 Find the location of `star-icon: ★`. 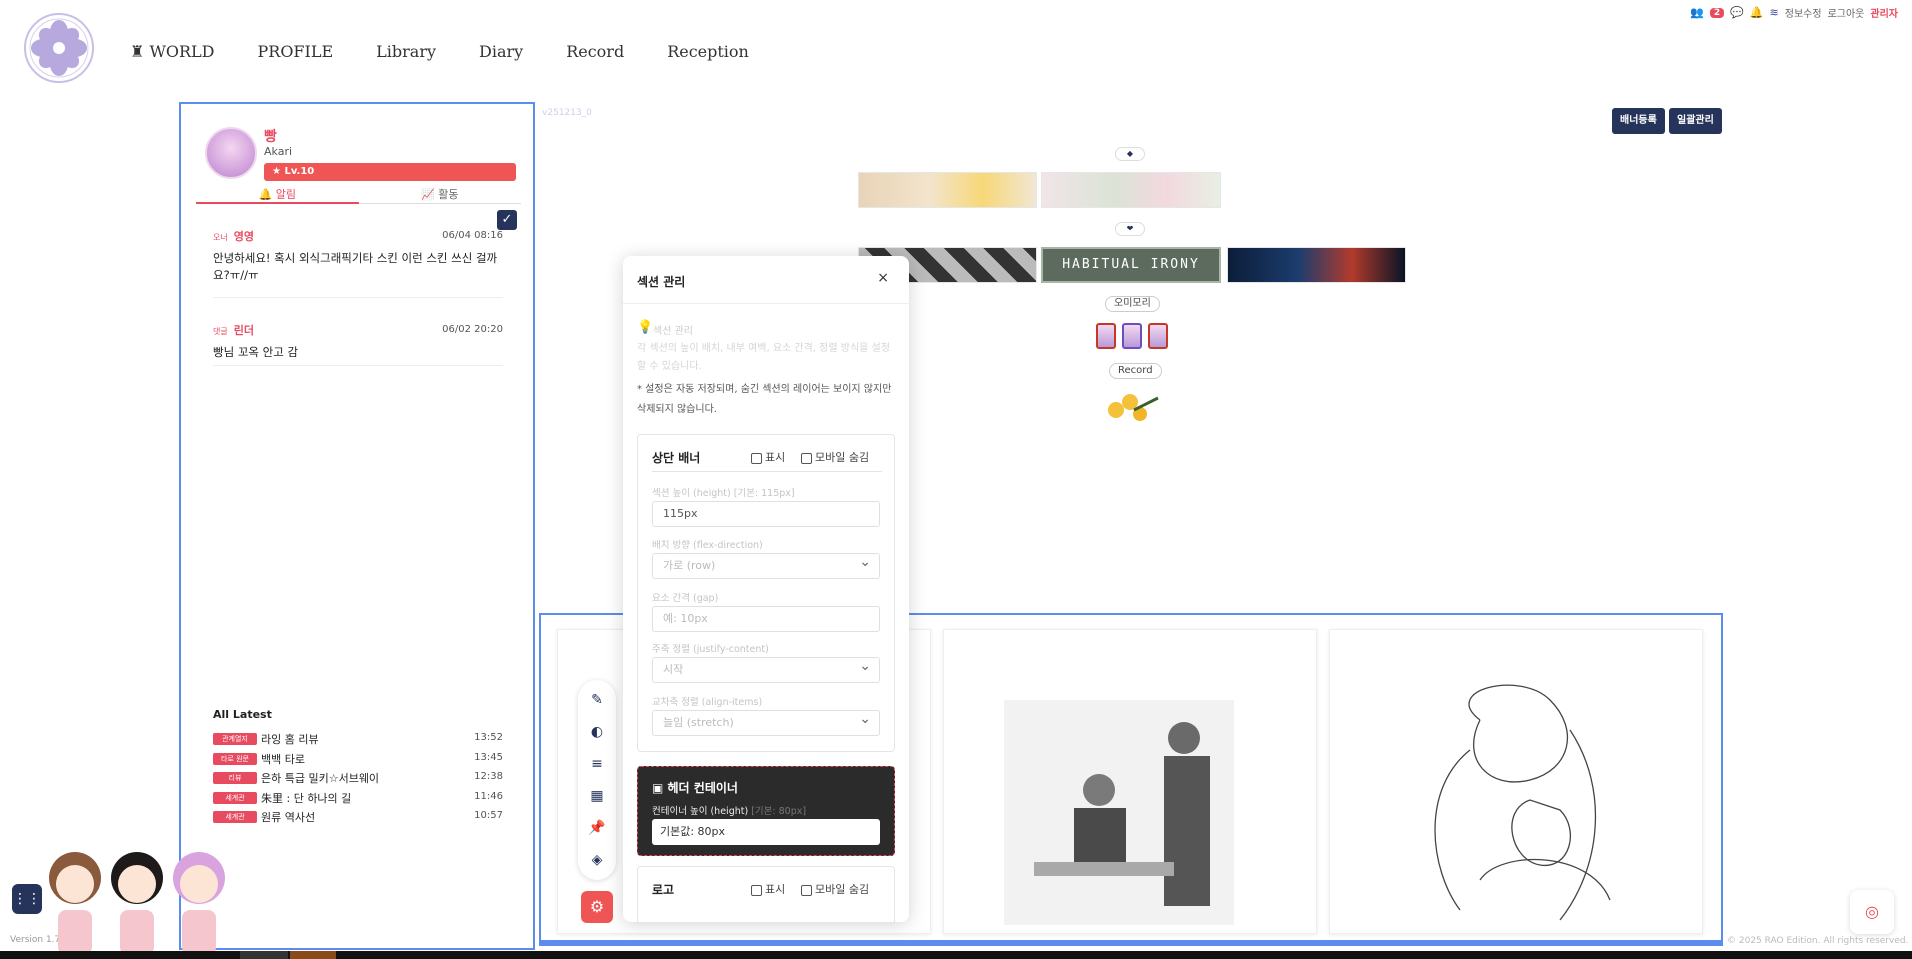

star-icon: ★ is located at coordinates (278, 171).